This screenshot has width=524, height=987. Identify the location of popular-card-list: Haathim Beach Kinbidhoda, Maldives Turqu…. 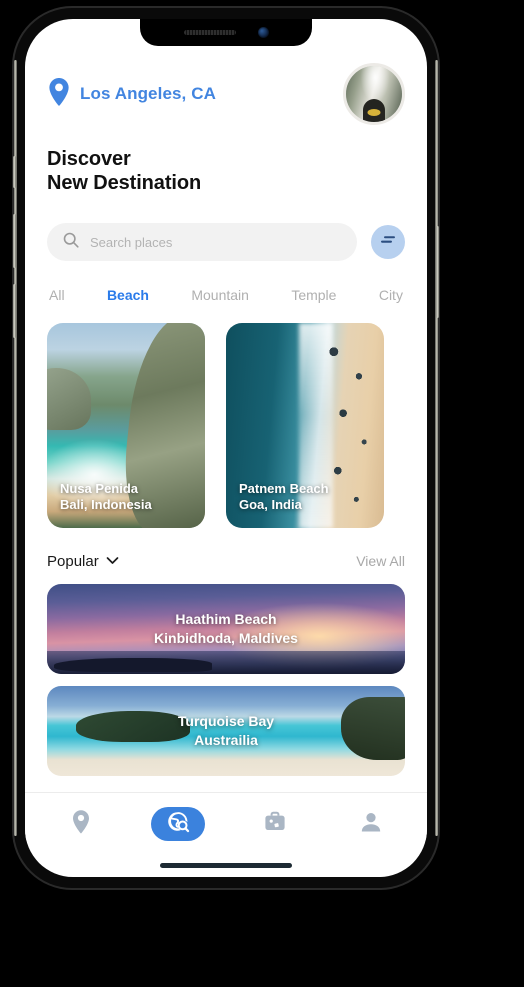
(226, 680).